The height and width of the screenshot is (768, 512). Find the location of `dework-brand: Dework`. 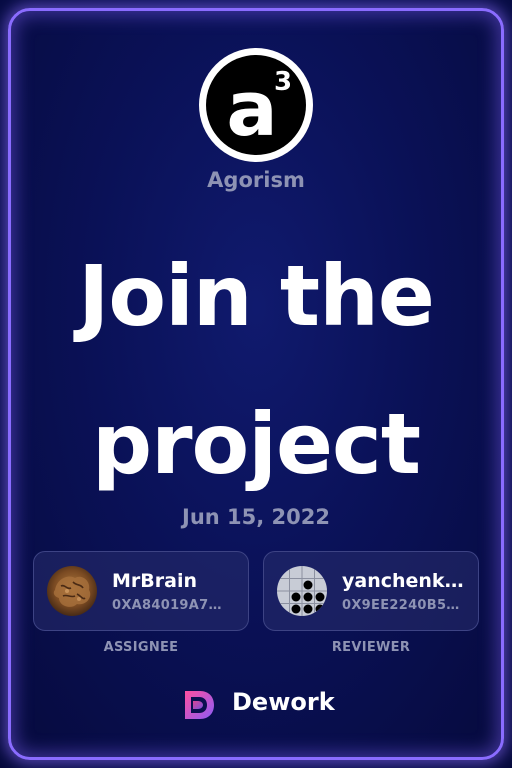

dework-brand: Dework is located at coordinates (260, 704).